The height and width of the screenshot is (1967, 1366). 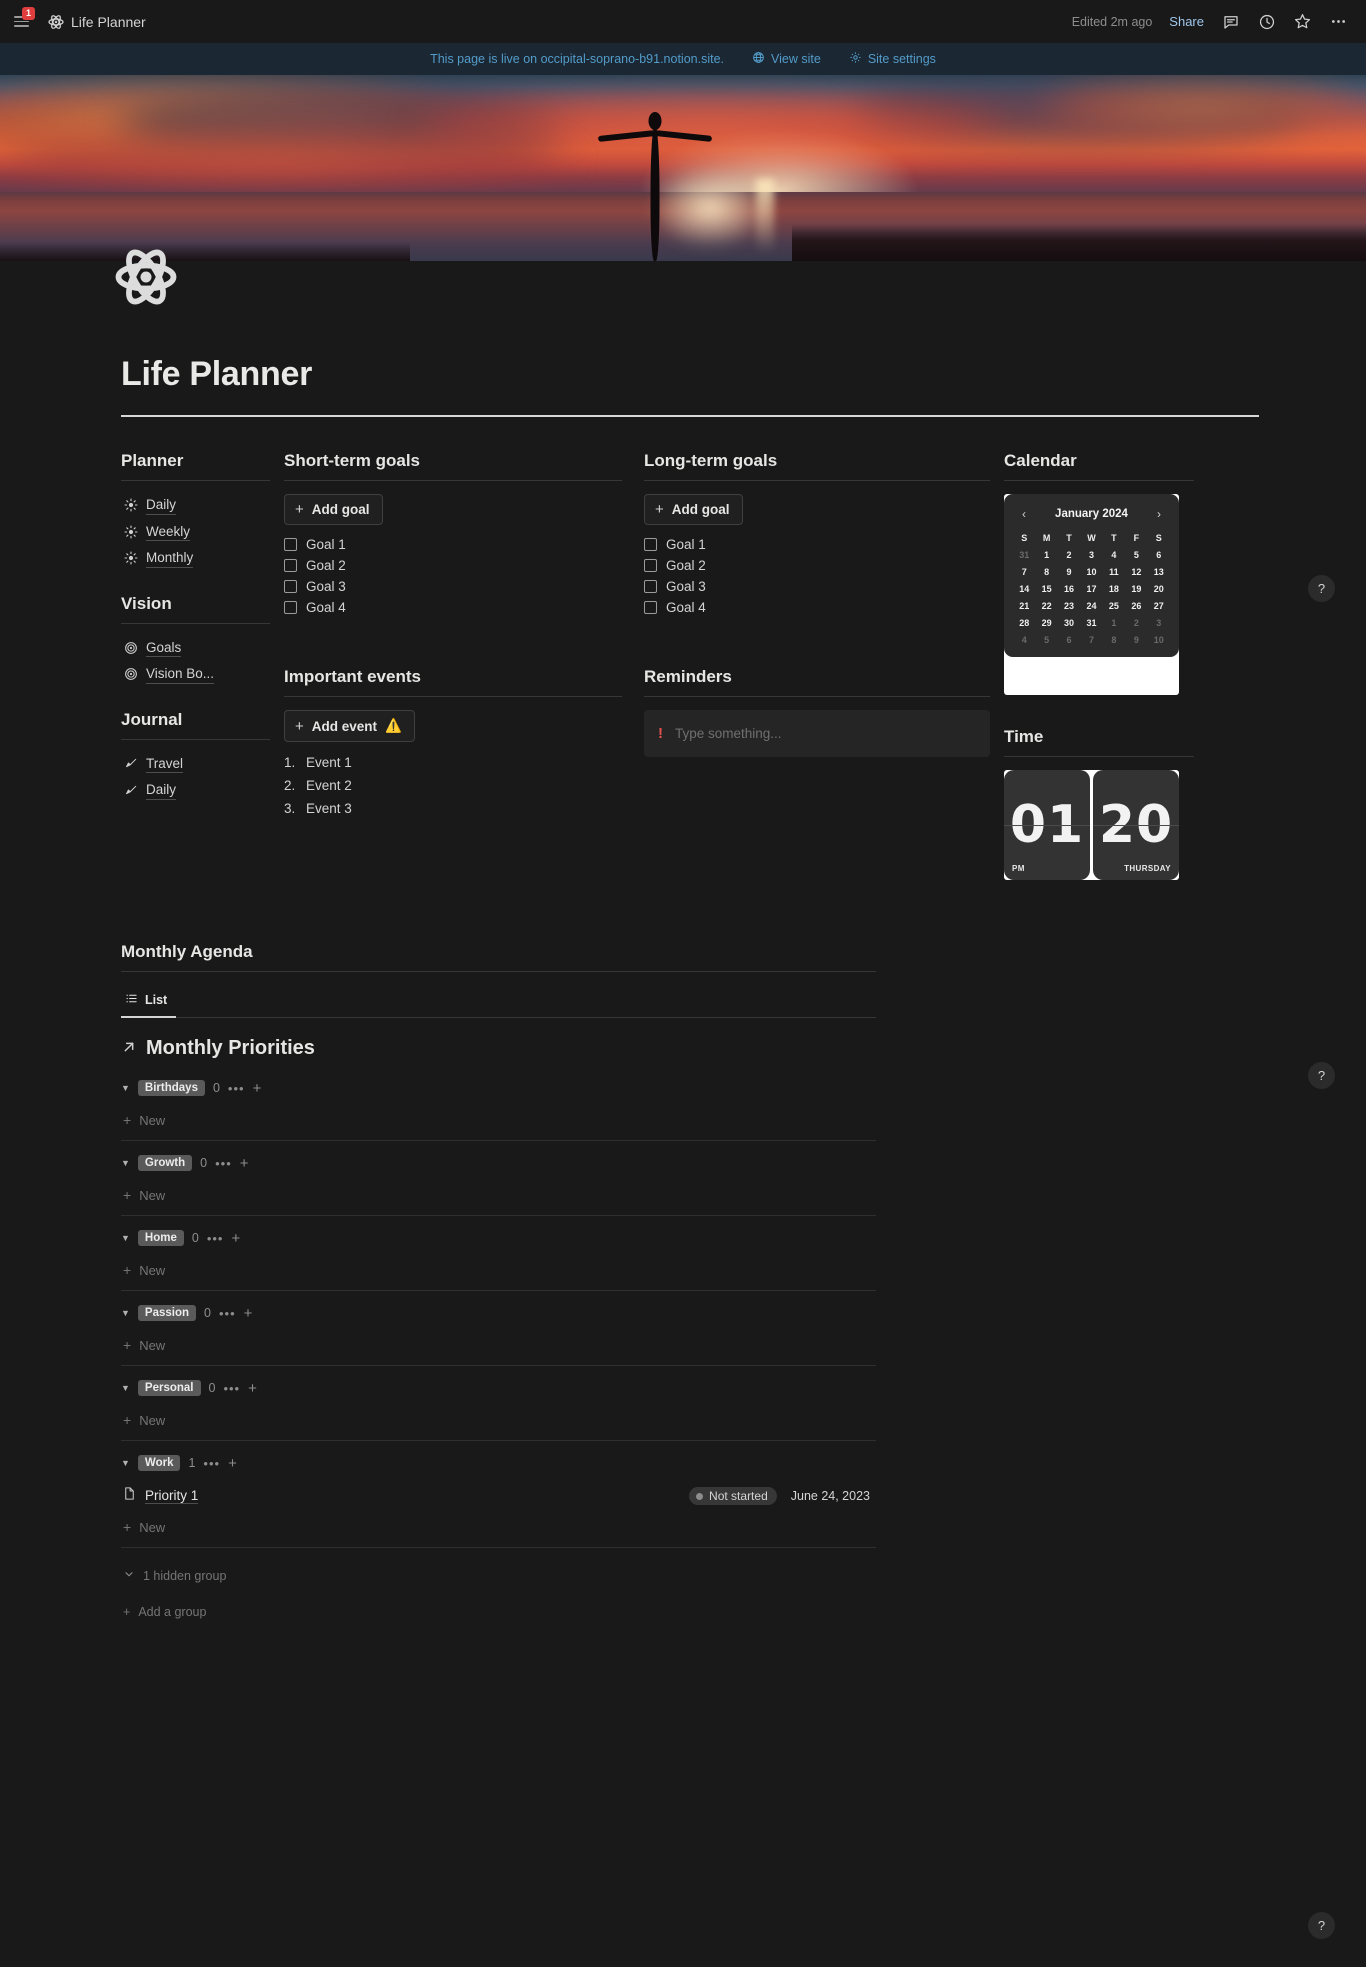 I want to click on add-event-button: + Add event ⚠️, so click(x=349, y=726).